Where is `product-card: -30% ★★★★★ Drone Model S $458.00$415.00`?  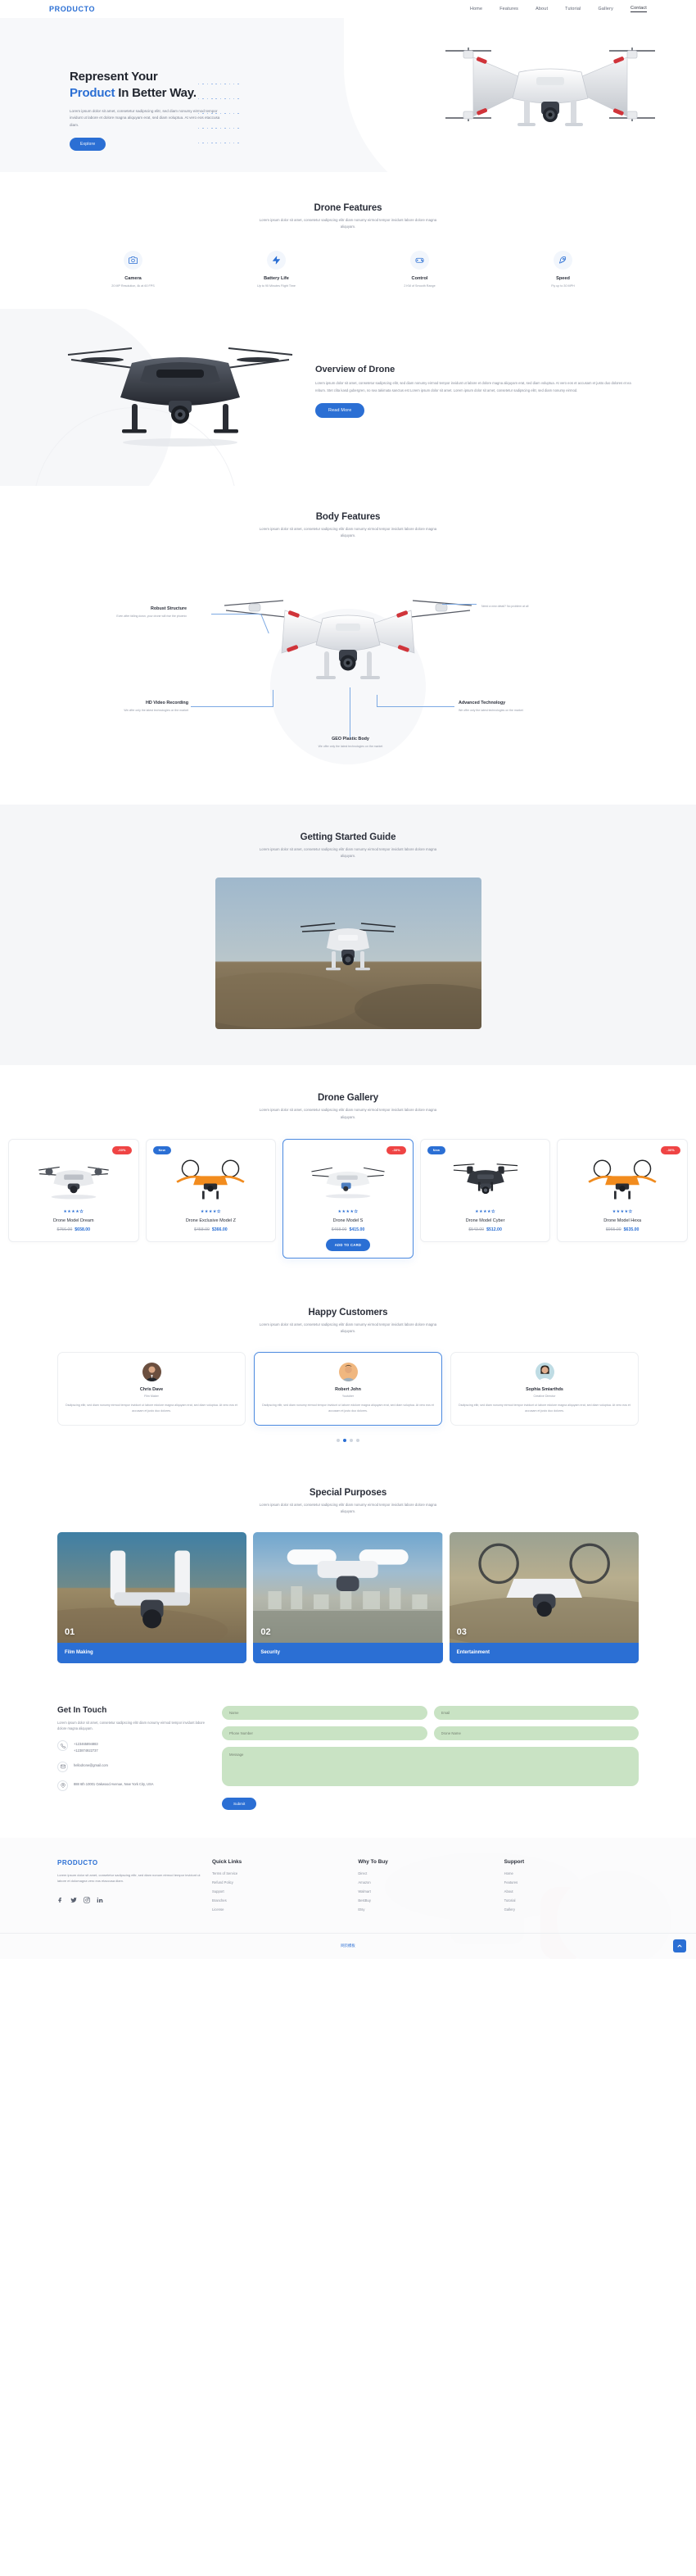 product-card: -30% ★★★★★ Drone Model S $458.00$415.00 is located at coordinates (348, 1199).